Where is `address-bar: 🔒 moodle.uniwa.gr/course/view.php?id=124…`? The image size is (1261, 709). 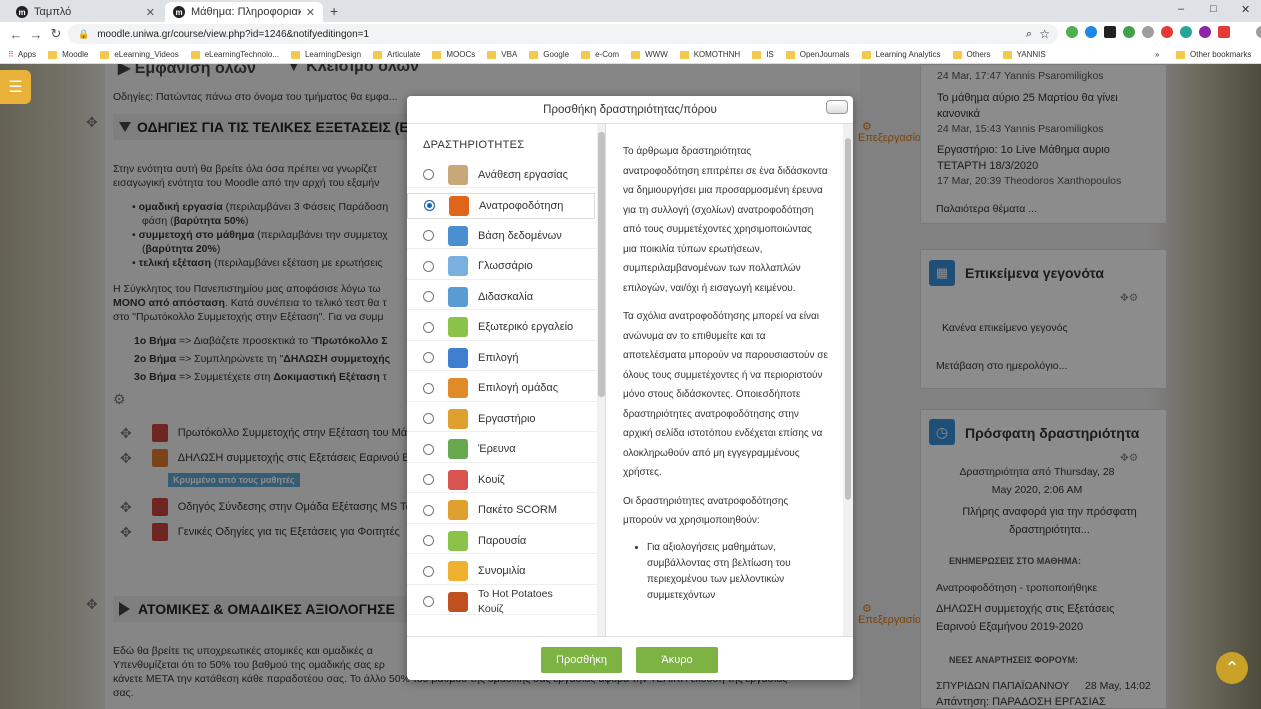
address-bar: 🔒 moodle.uniwa.gr/course/view.php?id=124… is located at coordinates (563, 34).